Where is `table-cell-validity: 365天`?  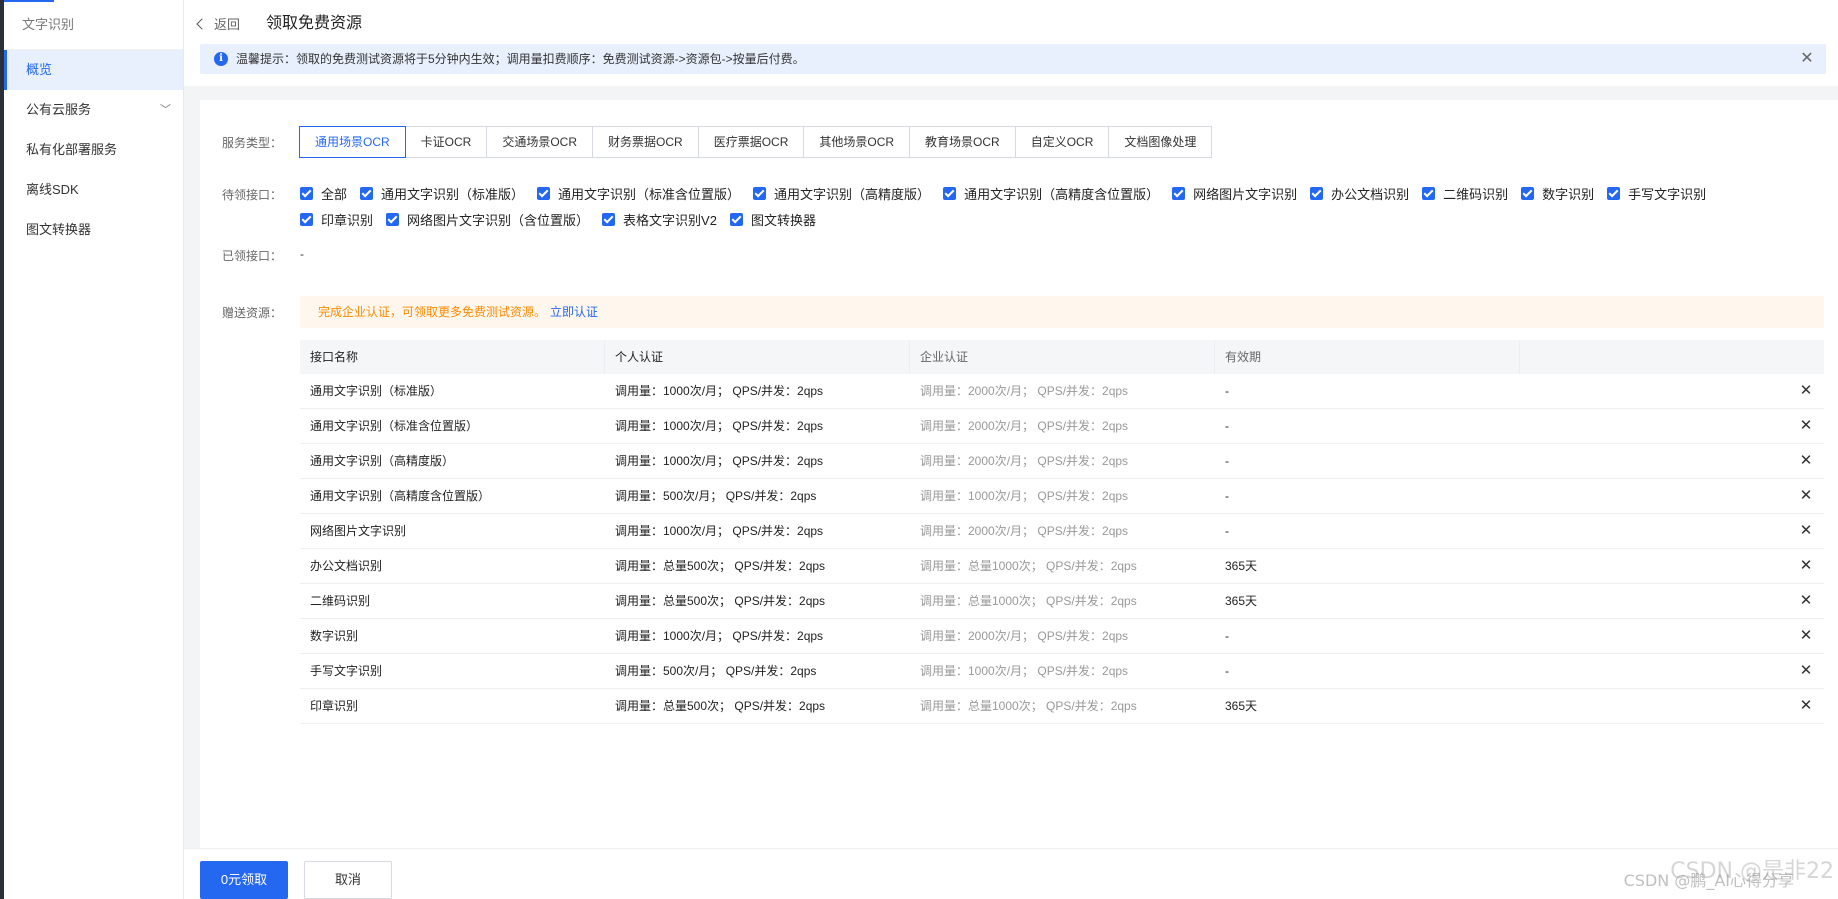
table-cell-validity: 365天 is located at coordinates (1241, 566).